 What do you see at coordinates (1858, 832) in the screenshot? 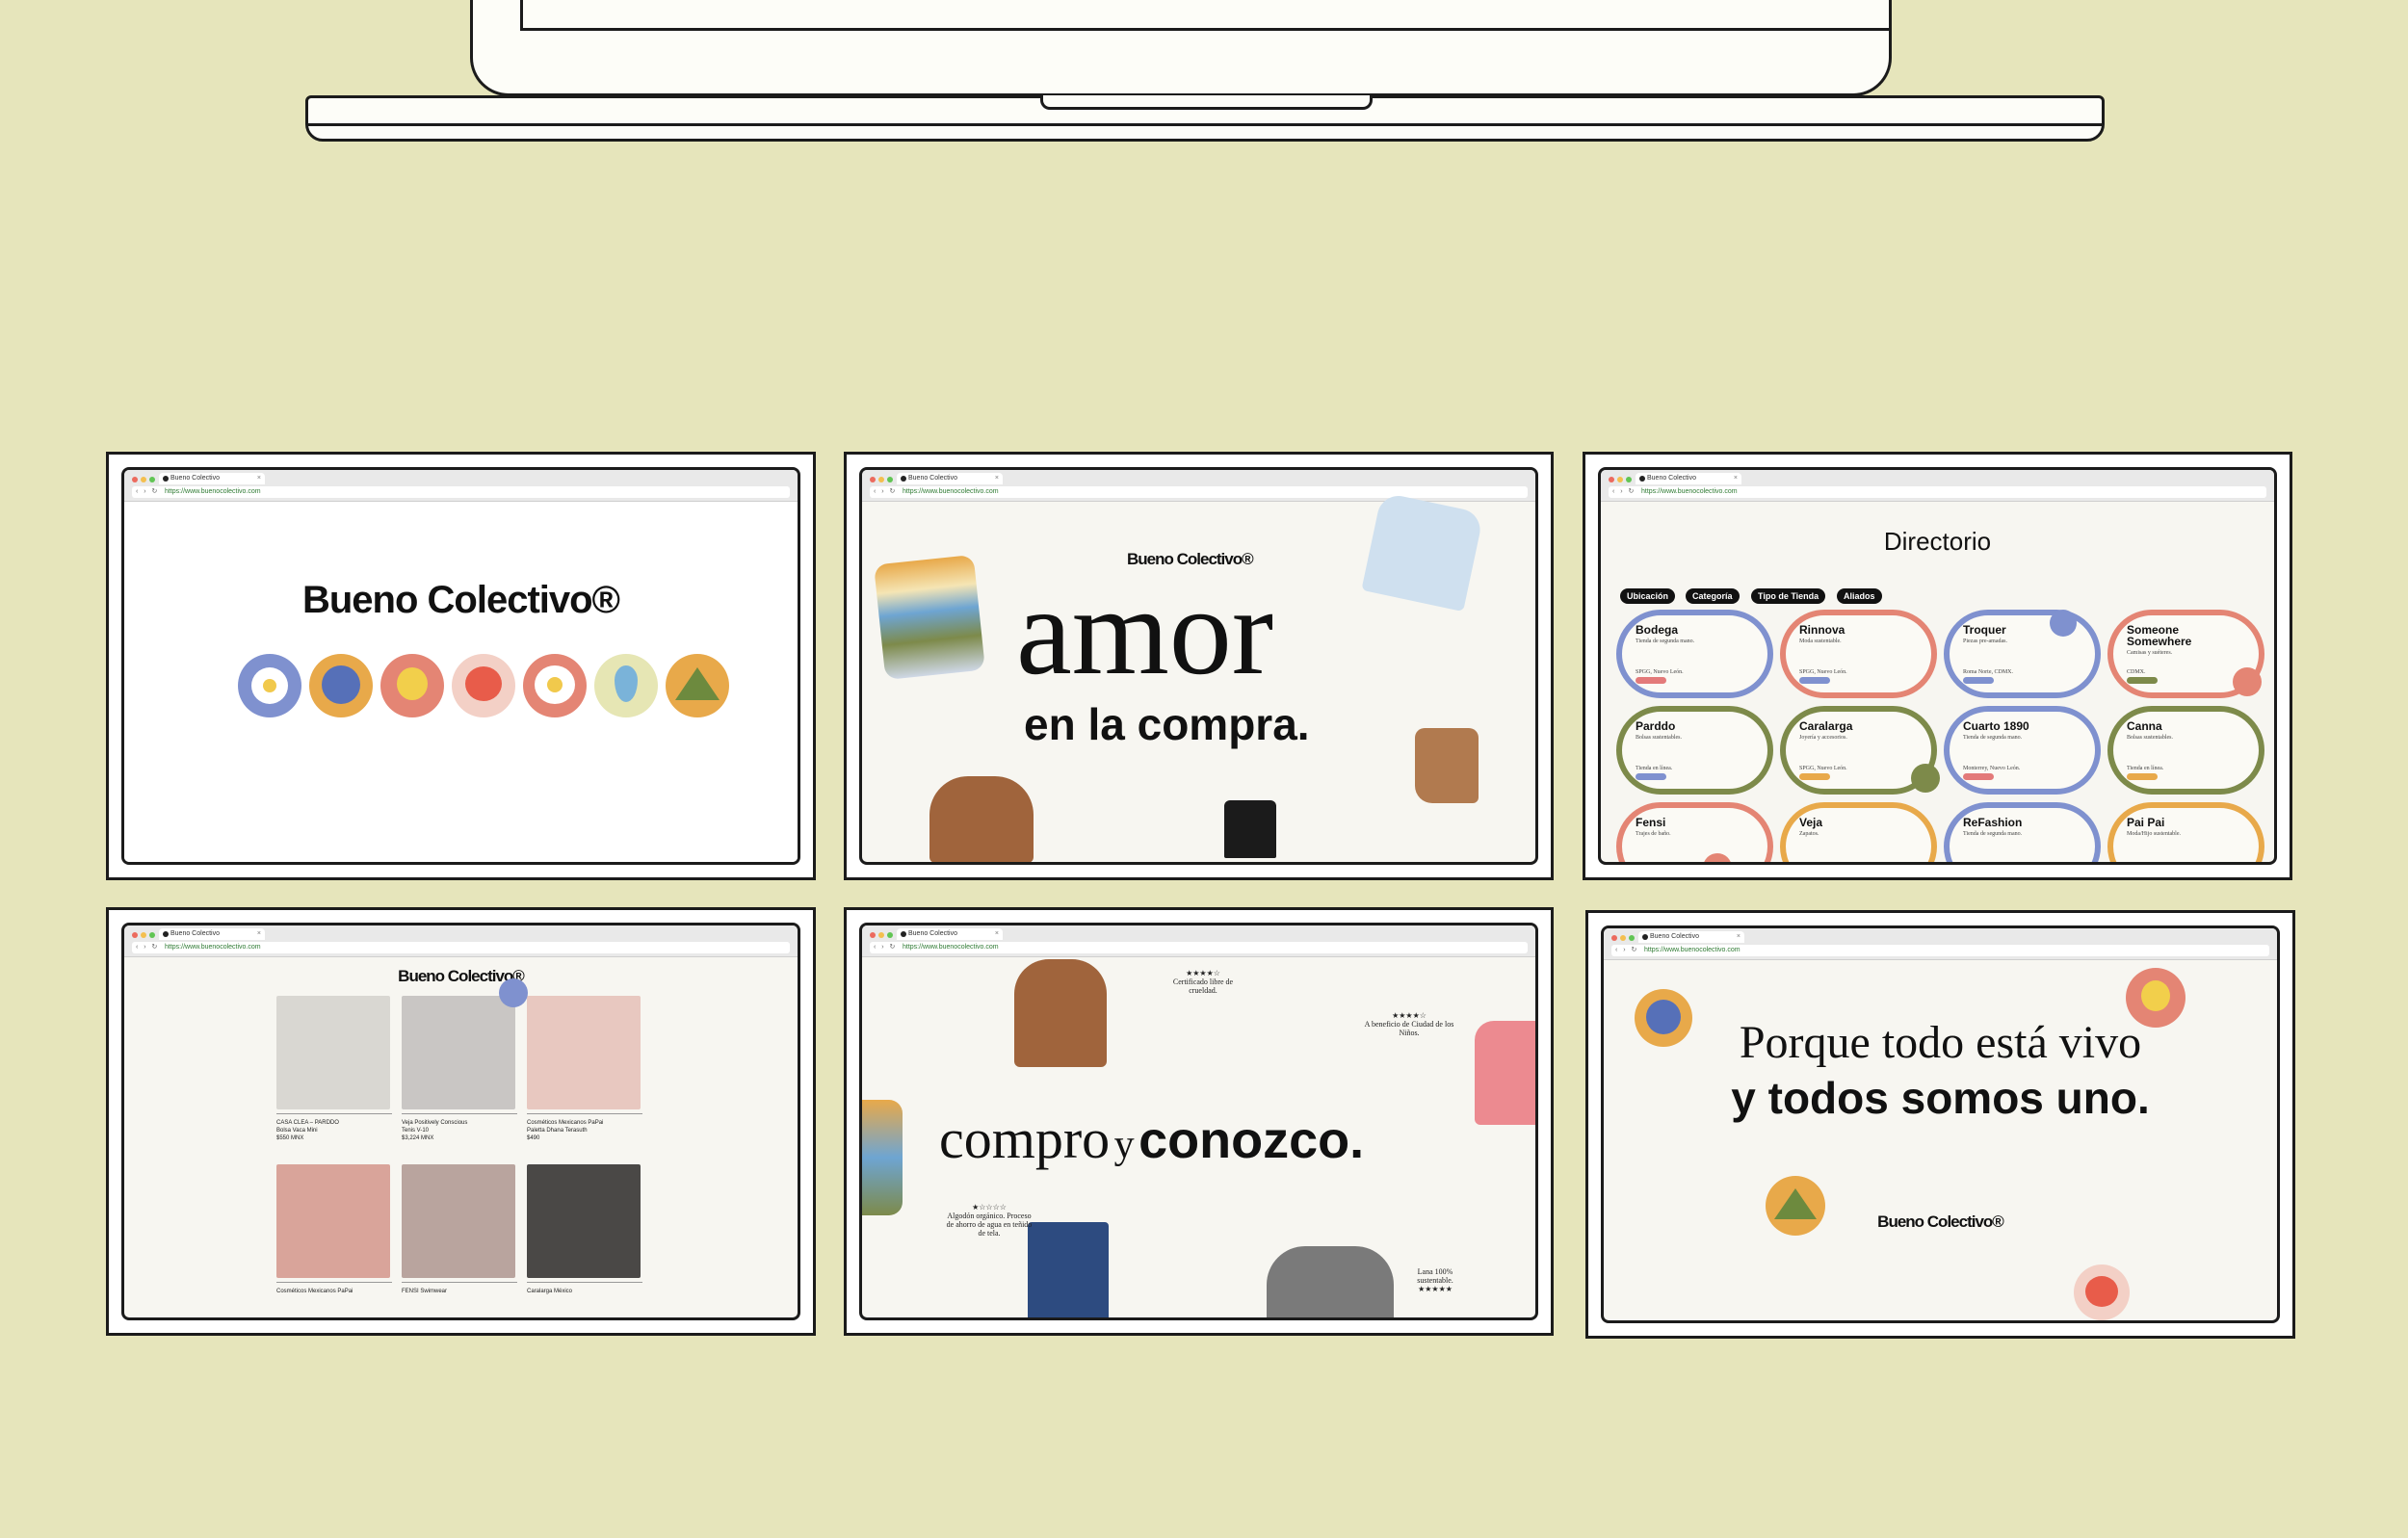
I see `store-card: Veja Zapatos.` at bounding box center [1858, 832].